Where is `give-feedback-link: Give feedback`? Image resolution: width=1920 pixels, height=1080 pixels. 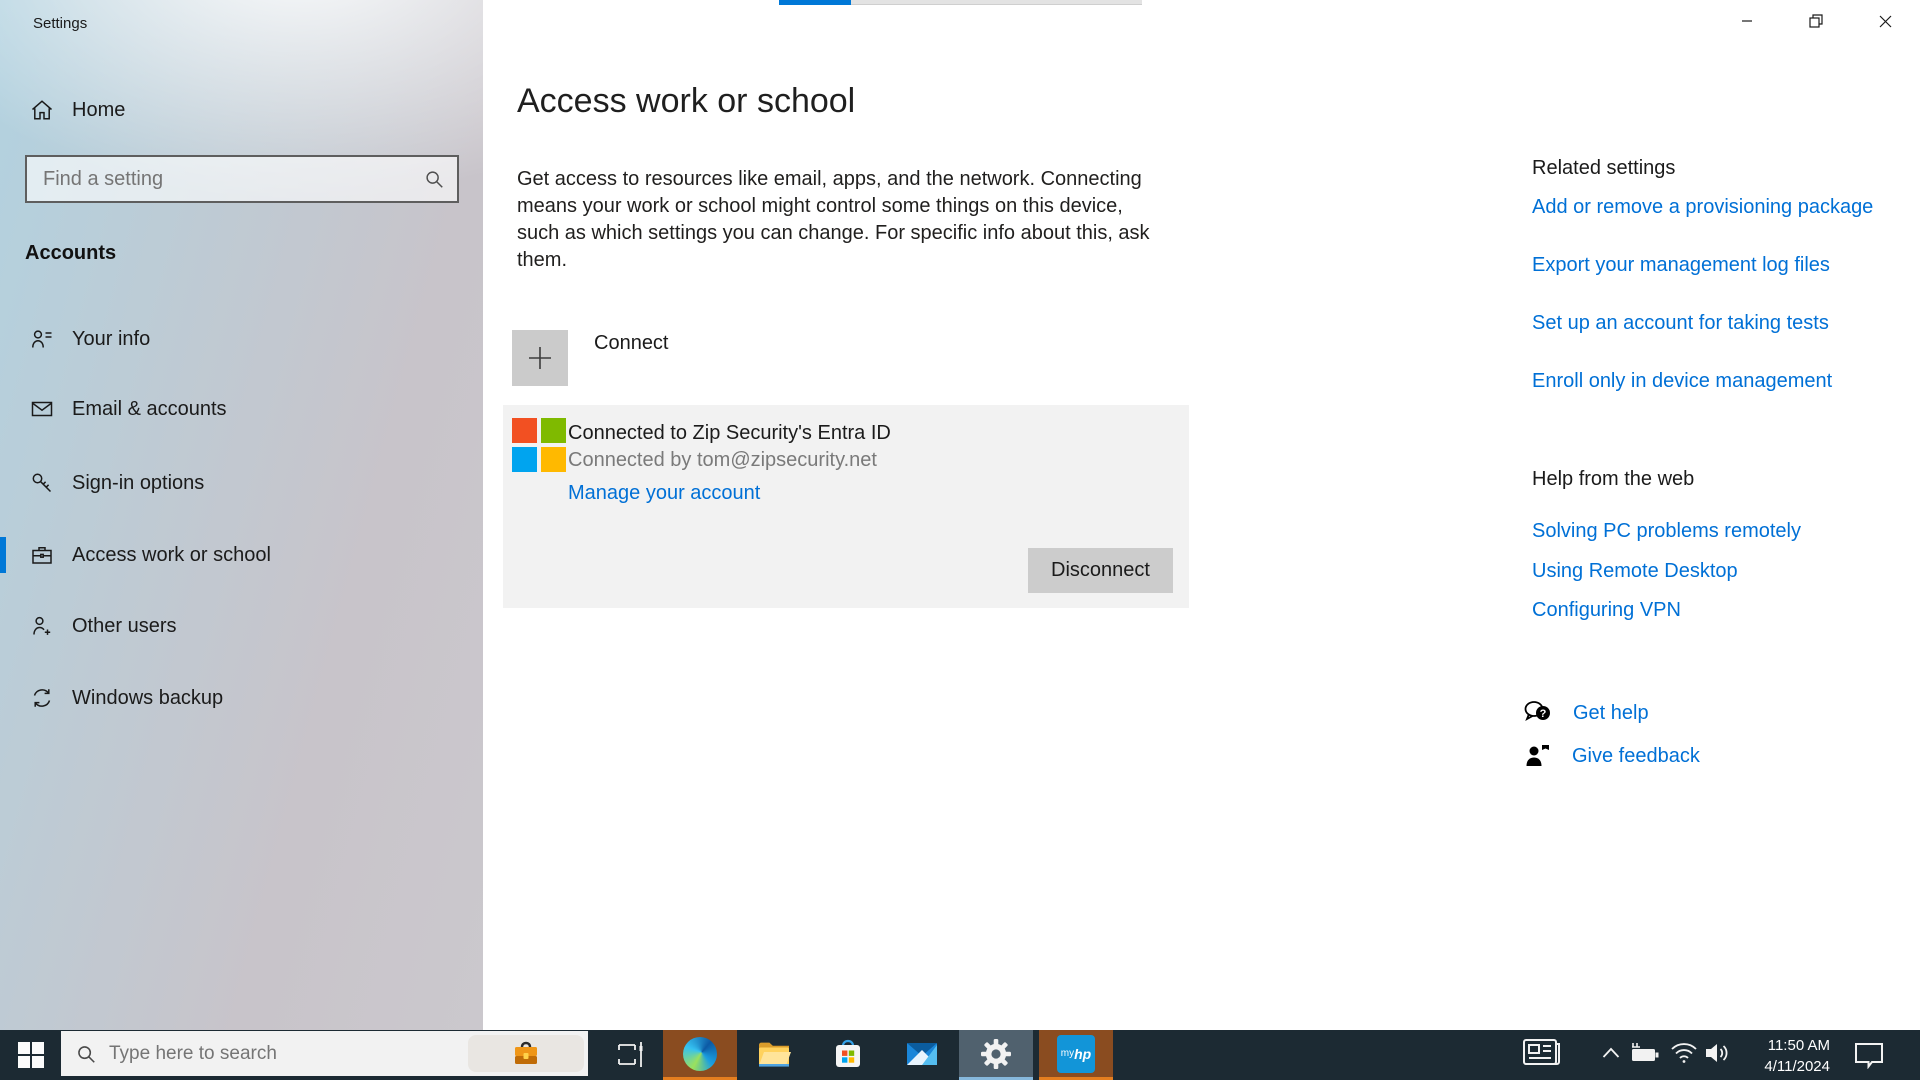 give-feedback-link: Give feedback is located at coordinates (1612, 756).